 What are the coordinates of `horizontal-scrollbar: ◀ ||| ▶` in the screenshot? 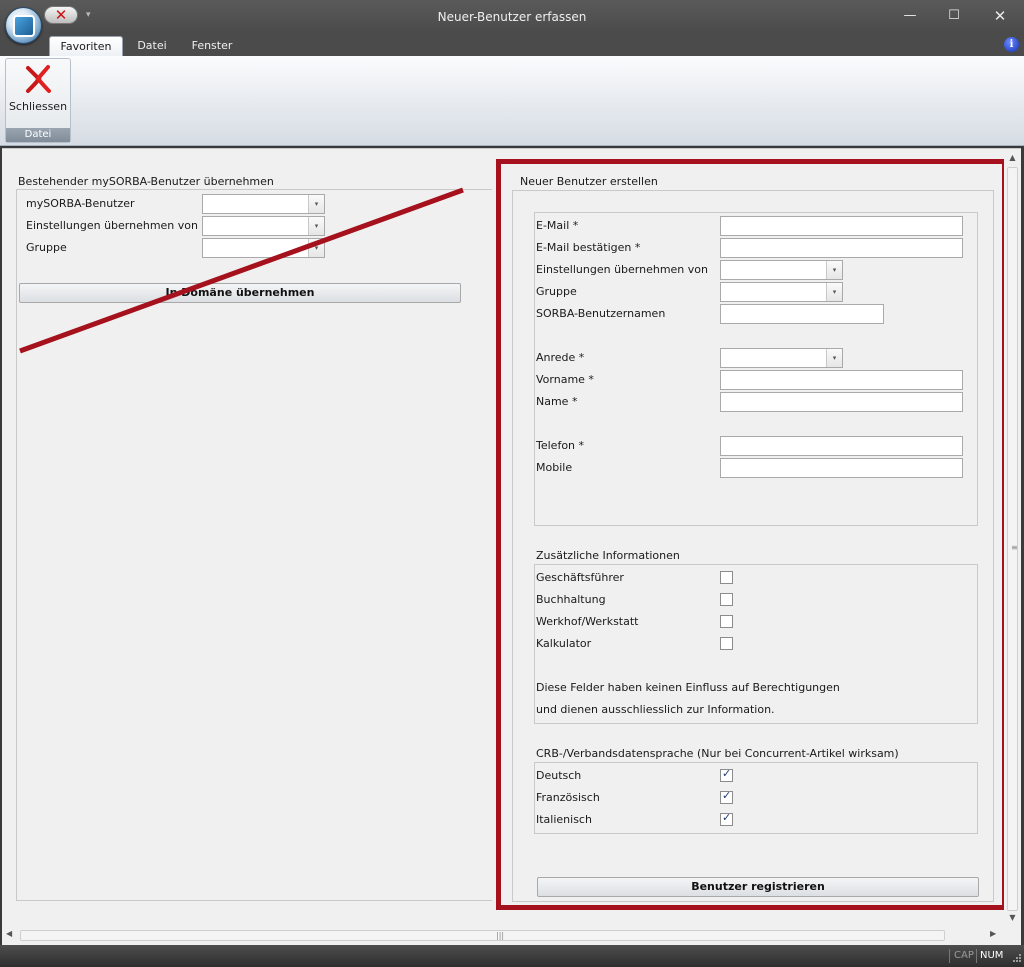 It's located at (503, 935).